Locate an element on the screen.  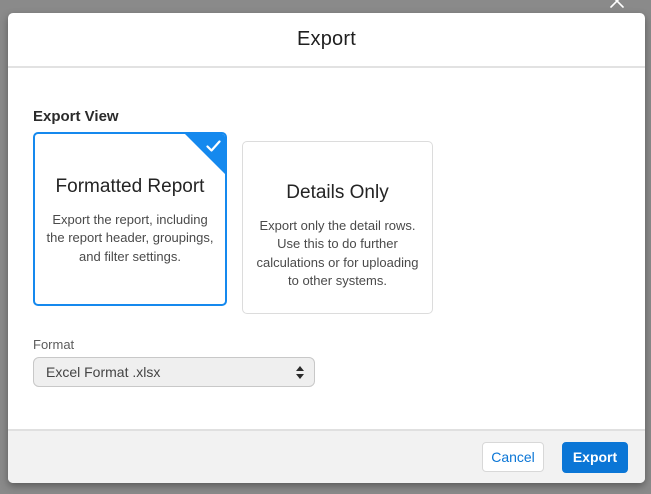
export-button: Export is located at coordinates (595, 457).